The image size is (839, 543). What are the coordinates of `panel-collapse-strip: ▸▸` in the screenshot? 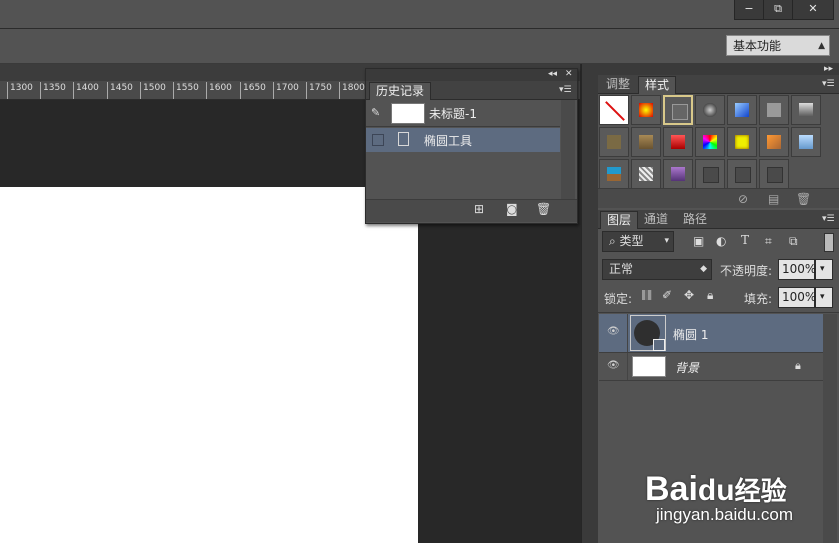 It's located at (718, 69).